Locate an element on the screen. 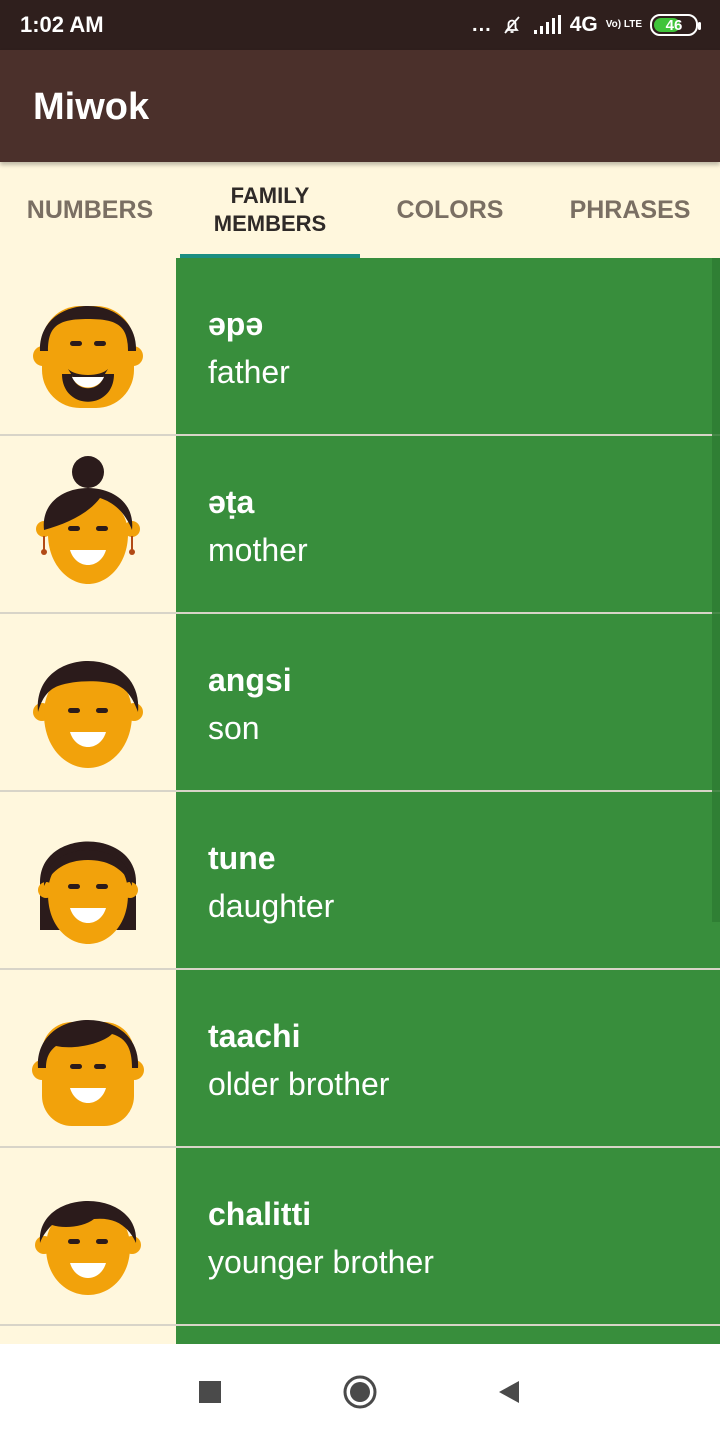 The height and width of the screenshot is (1440, 720). english-word: mother is located at coordinates (258, 550).